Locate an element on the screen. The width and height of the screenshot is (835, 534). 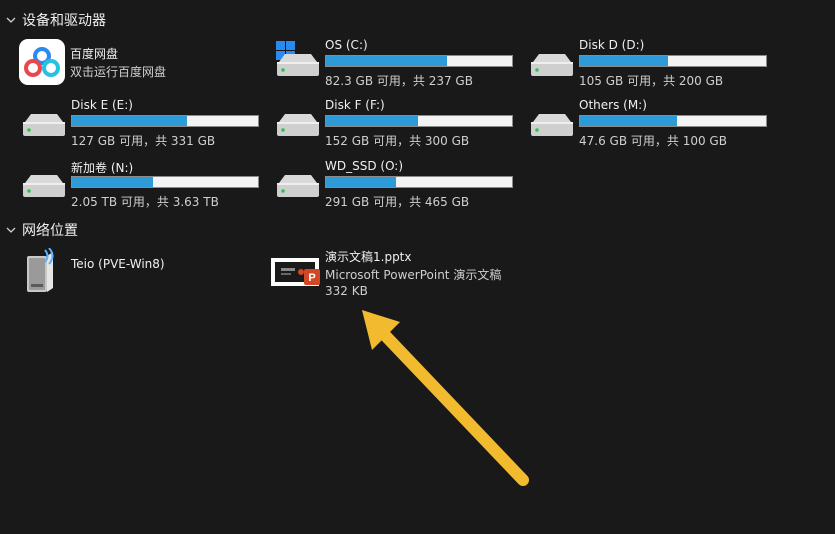
drive-n: 新加卷 (N:) 2.05 TB 可用，共 3.63 TB is located at coordinates (144, 187).